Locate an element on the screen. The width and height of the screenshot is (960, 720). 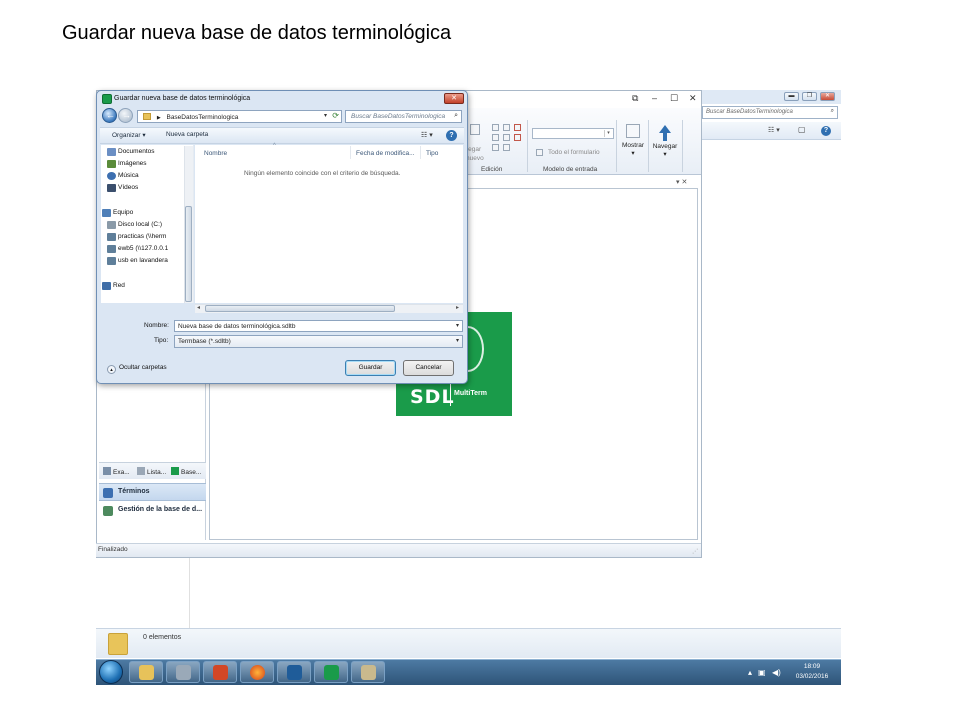
save-button: Guardar is located at coordinates (370, 368).